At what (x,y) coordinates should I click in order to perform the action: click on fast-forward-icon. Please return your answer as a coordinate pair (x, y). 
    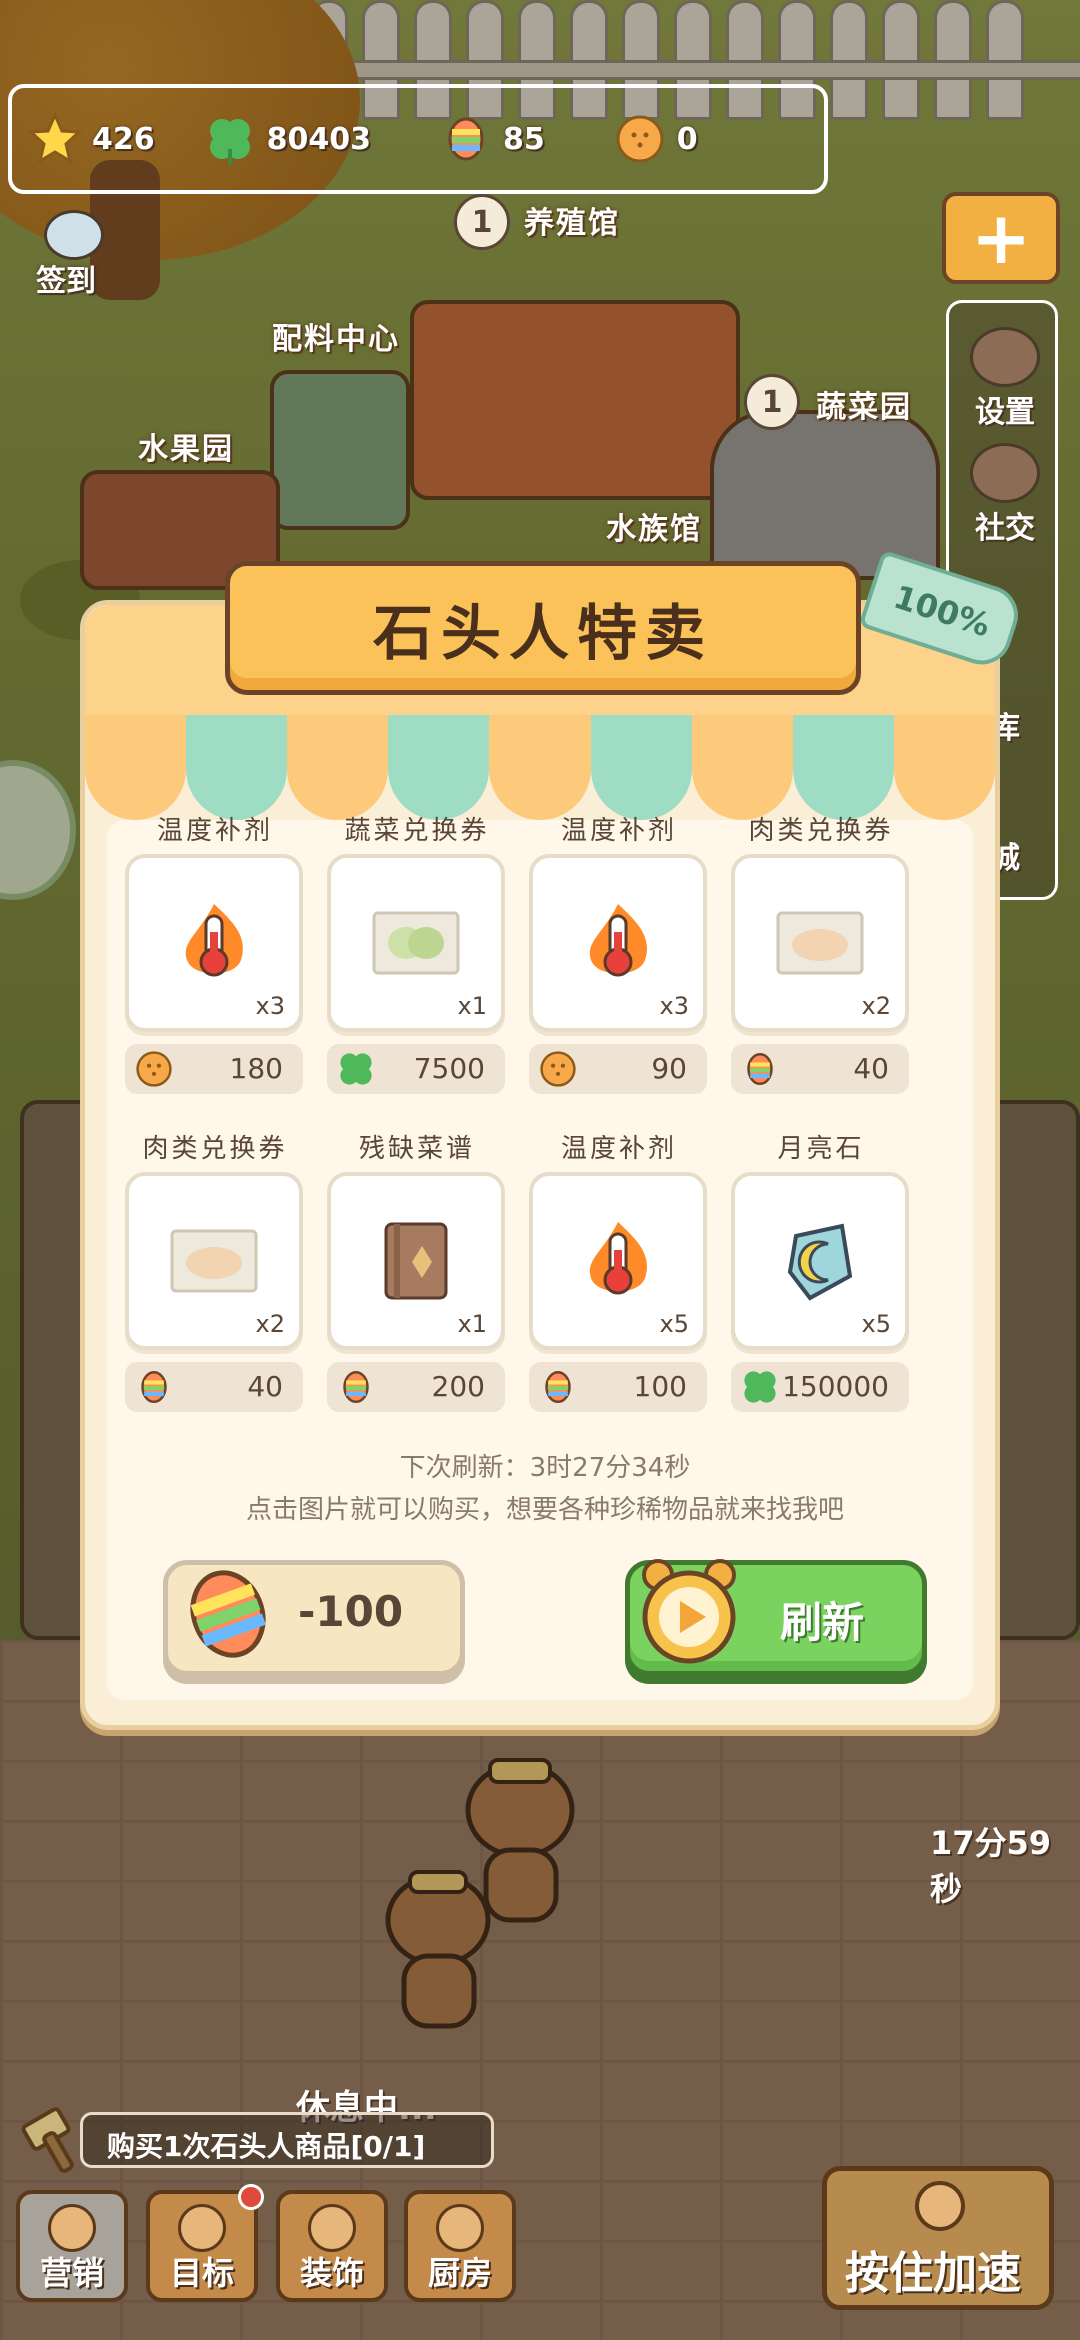
    Looking at the image, I should click on (940, 2206).